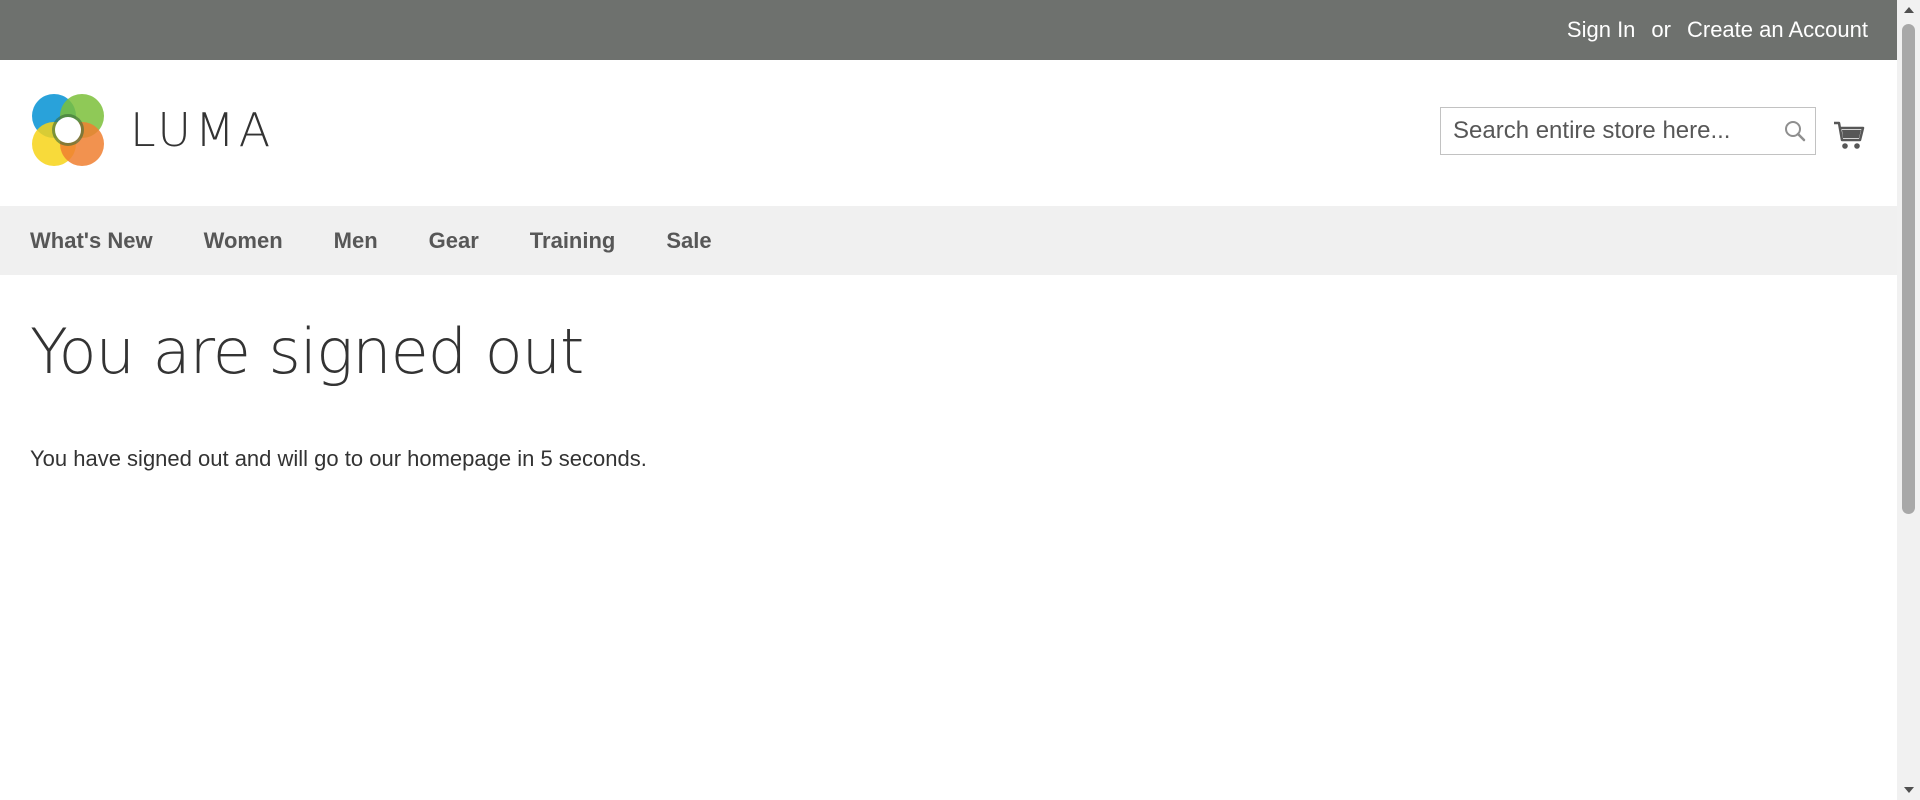 This screenshot has width=1920, height=800. I want to click on logo-text: LUMA, so click(202, 130).